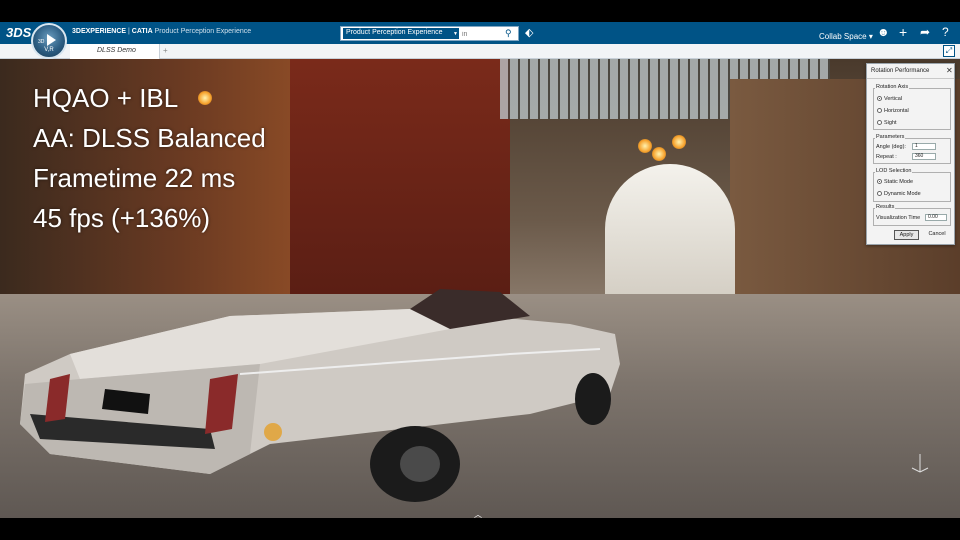 The width and height of the screenshot is (960, 540). I want to click on dialog-divider, so click(910, 78).